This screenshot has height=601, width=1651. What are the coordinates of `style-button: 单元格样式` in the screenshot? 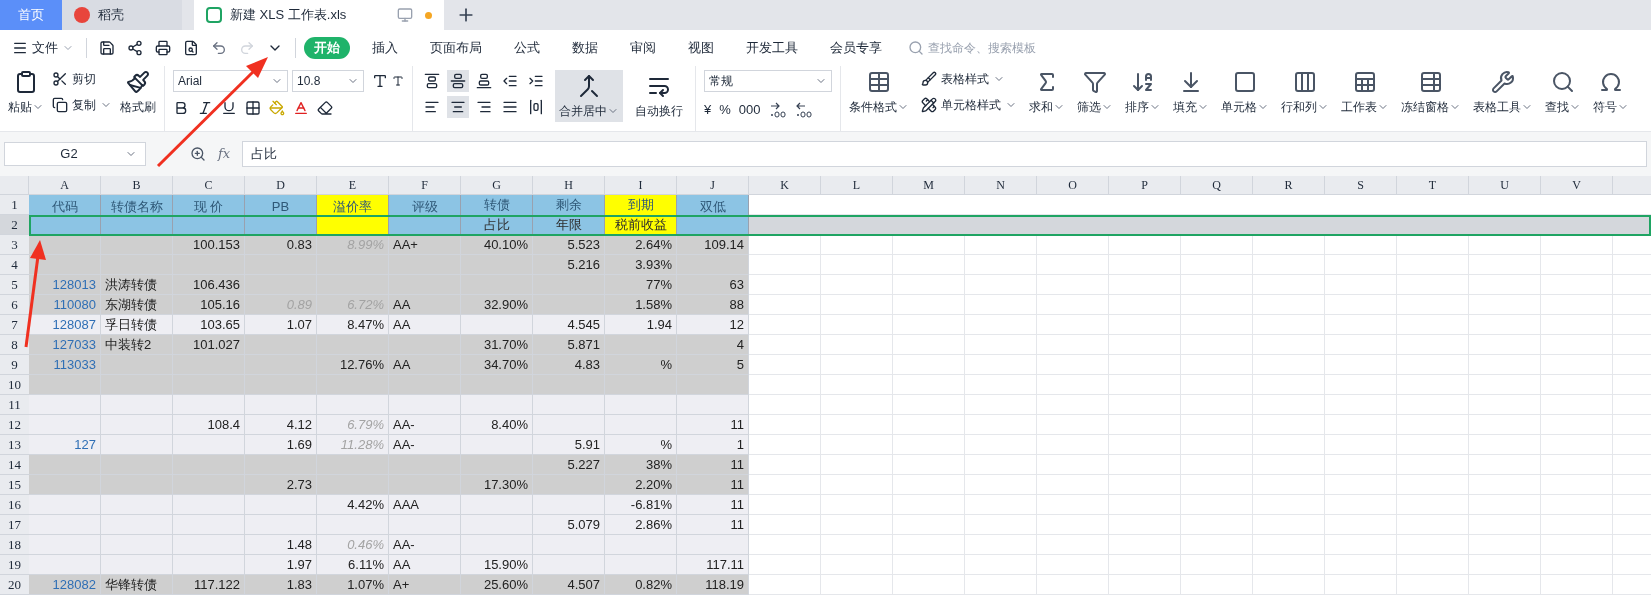 It's located at (969, 105).